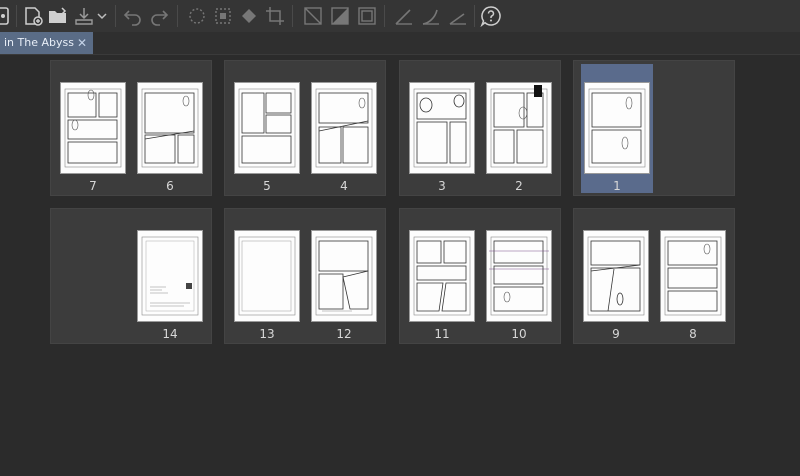 This screenshot has width=800, height=476. What do you see at coordinates (7, 16) in the screenshot?
I see `app-menu-icon` at bounding box center [7, 16].